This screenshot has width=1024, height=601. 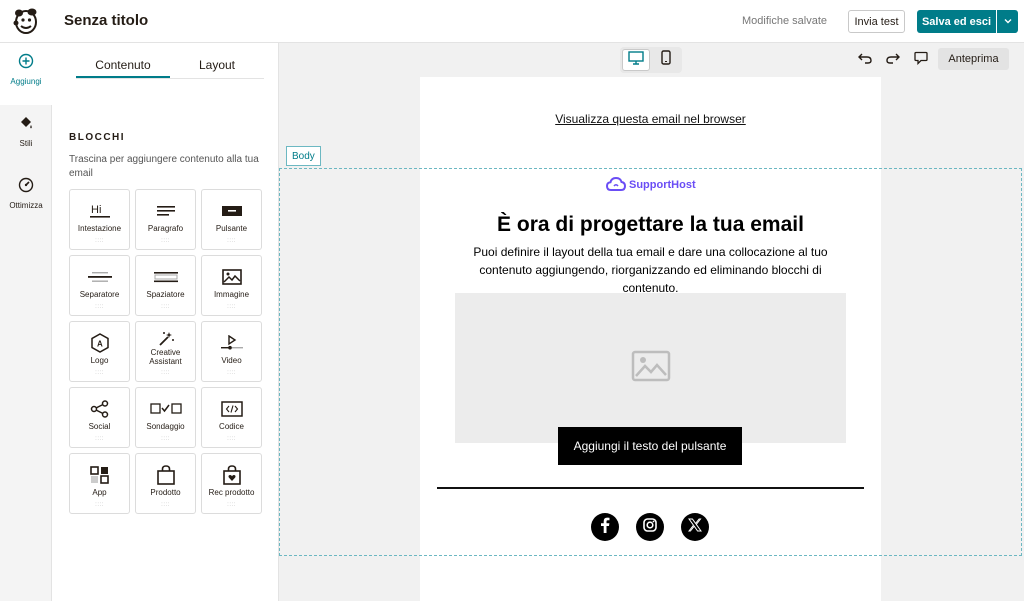 I want to click on block-survey: Sondaggio ::::, so click(x=165, y=417).